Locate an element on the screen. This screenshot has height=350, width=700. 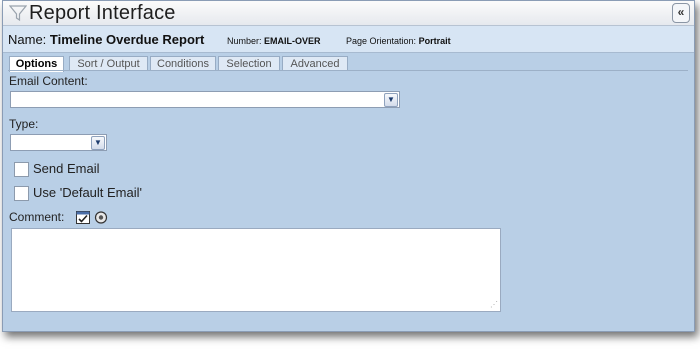
report-name: Timeline Overdue Report is located at coordinates (127, 39).